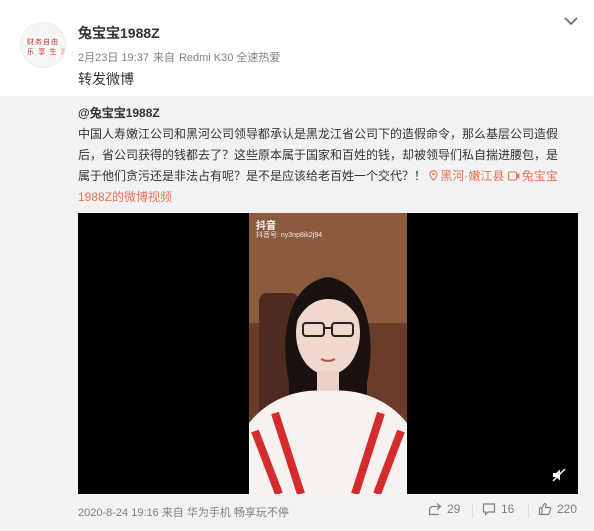 Image resolution: width=594 pixels, height=531 pixels. What do you see at coordinates (46, 52) in the screenshot?
I see `avatar-text-2: 乐 享 生 活` at bounding box center [46, 52].